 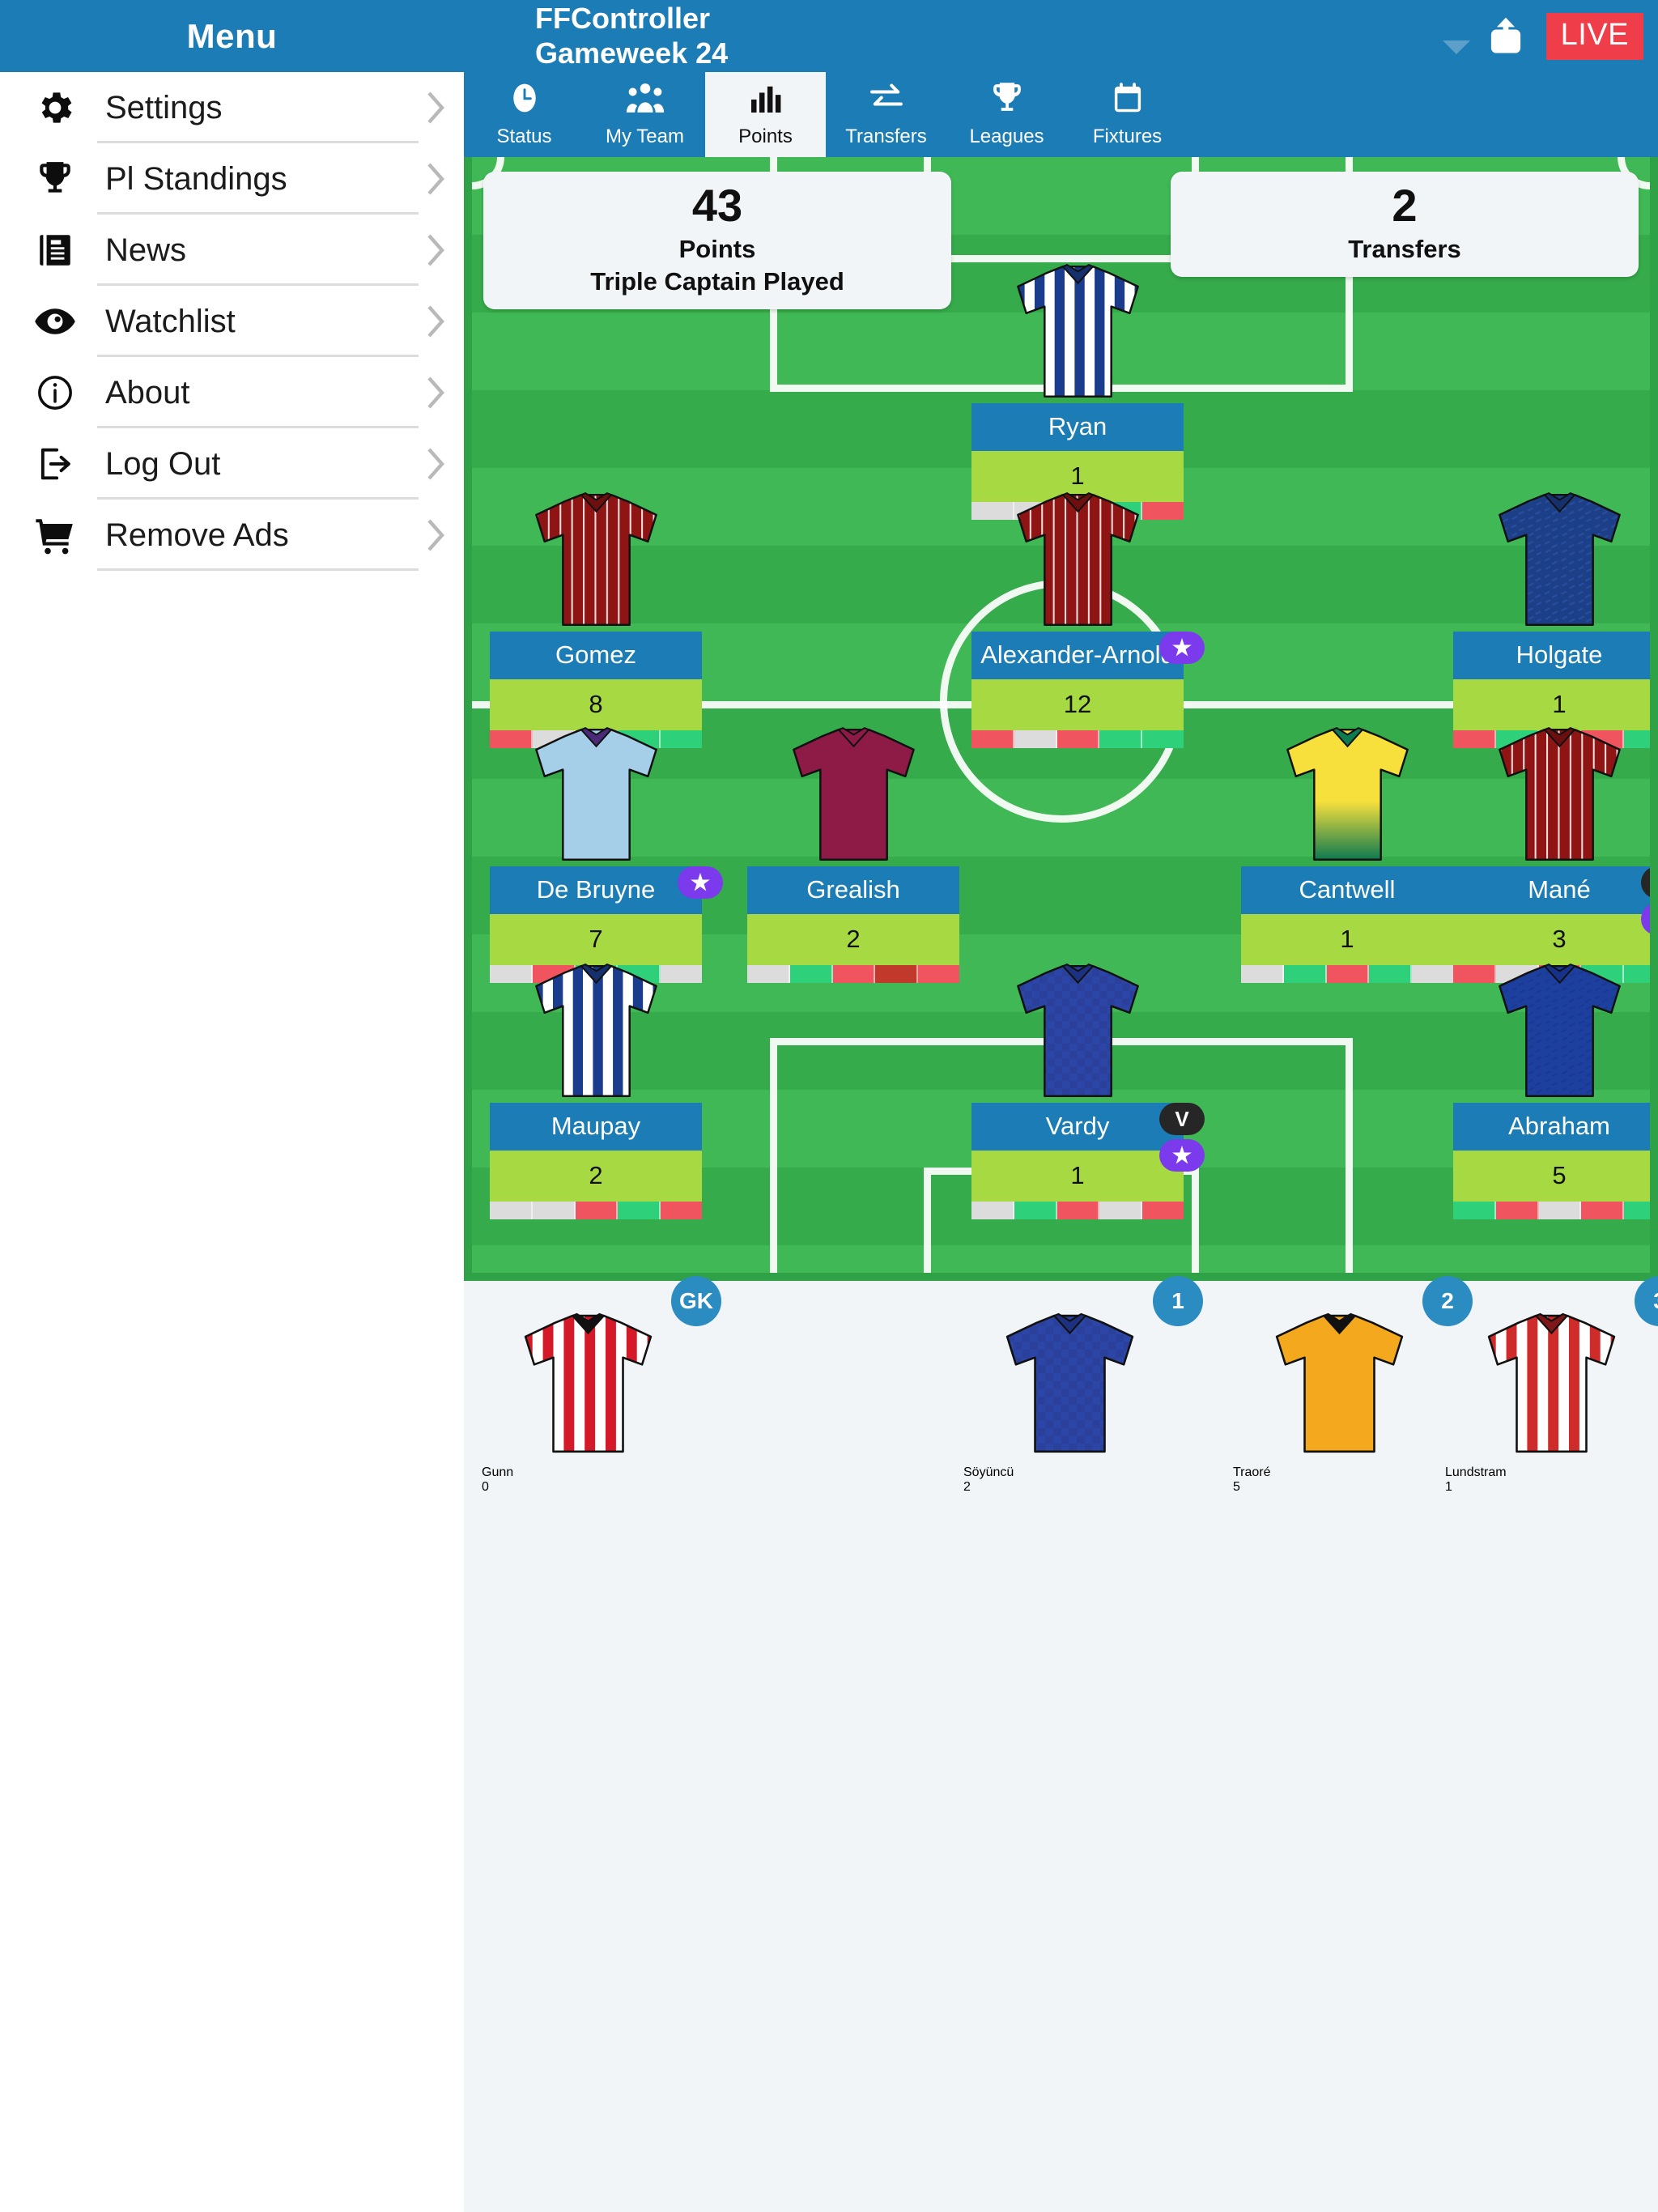 What do you see at coordinates (1551, 1086) in the screenshot?
I see `player-card: Abraham 5` at bounding box center [1551, 1086].